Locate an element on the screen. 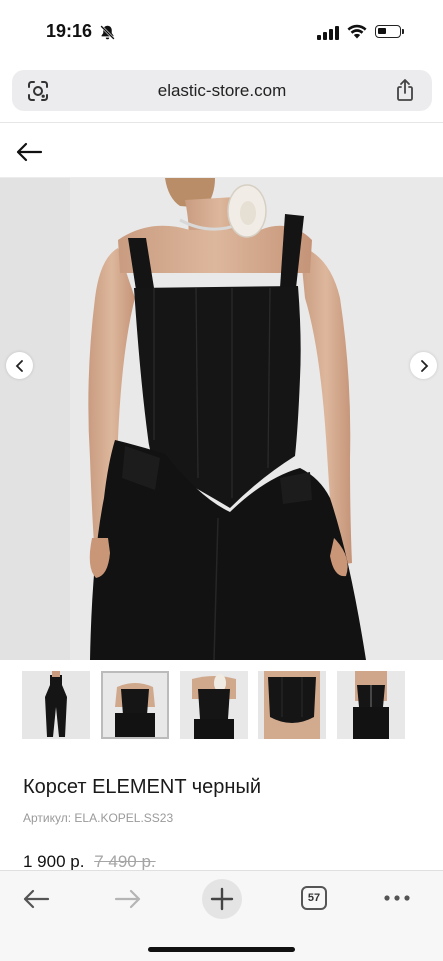 This screenshot has width=443, height=961. new-tab-button is located at coordinates (222, 899).